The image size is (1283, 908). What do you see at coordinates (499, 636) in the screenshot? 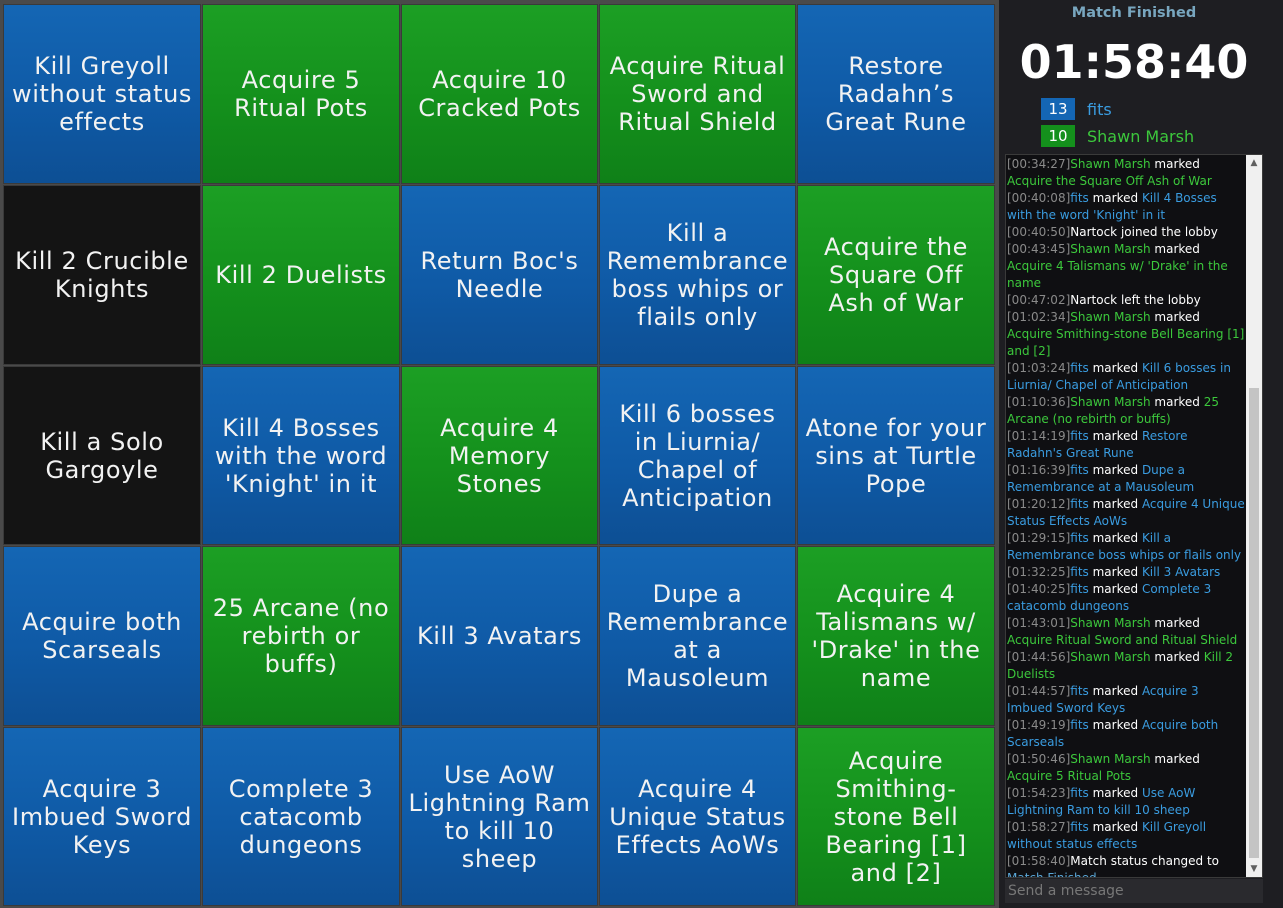
I see `bingo-cell: Kill 3 Avatars` at bounding box center [499, 636].